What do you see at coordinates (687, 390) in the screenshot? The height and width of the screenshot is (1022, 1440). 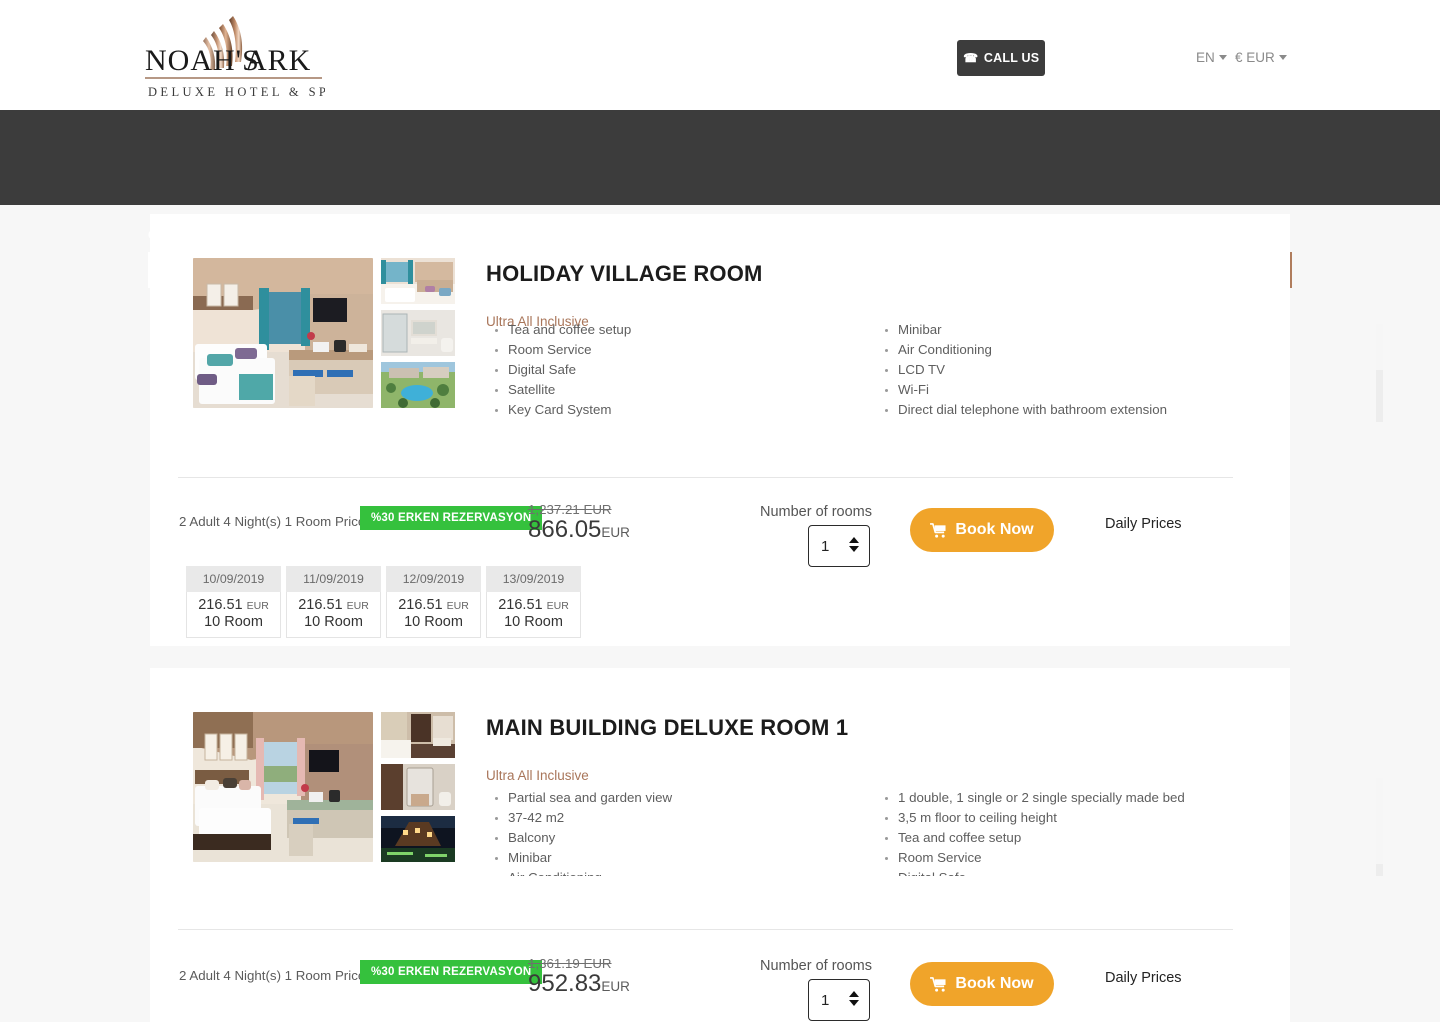 I see `amenity-item: Satellite` at bounding box center [687, 390].